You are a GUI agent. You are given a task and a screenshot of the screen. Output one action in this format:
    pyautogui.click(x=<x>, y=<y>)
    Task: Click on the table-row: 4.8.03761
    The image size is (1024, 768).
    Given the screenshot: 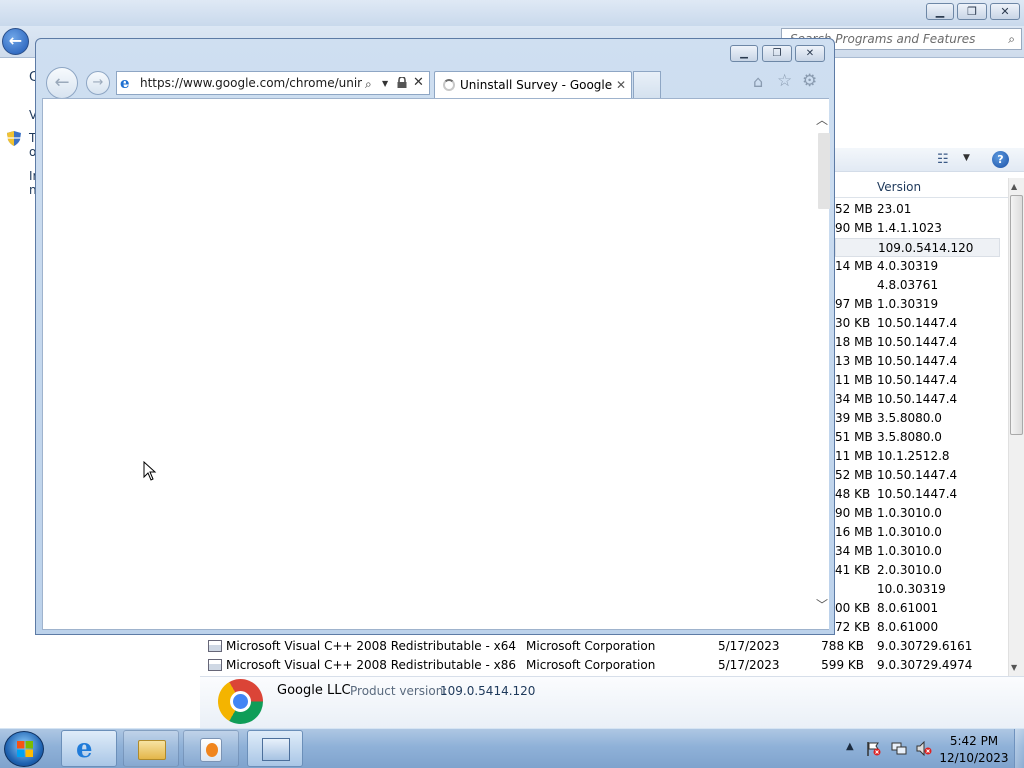 What is the action you would take?
    pyautogui.click(x=917, y=285)
    